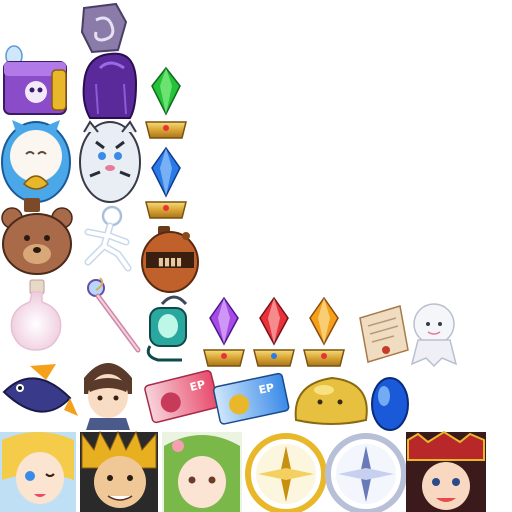 The height and width of the screenshot is (512, 512). I want to click on silver-compass-icon, so click(366, 472).